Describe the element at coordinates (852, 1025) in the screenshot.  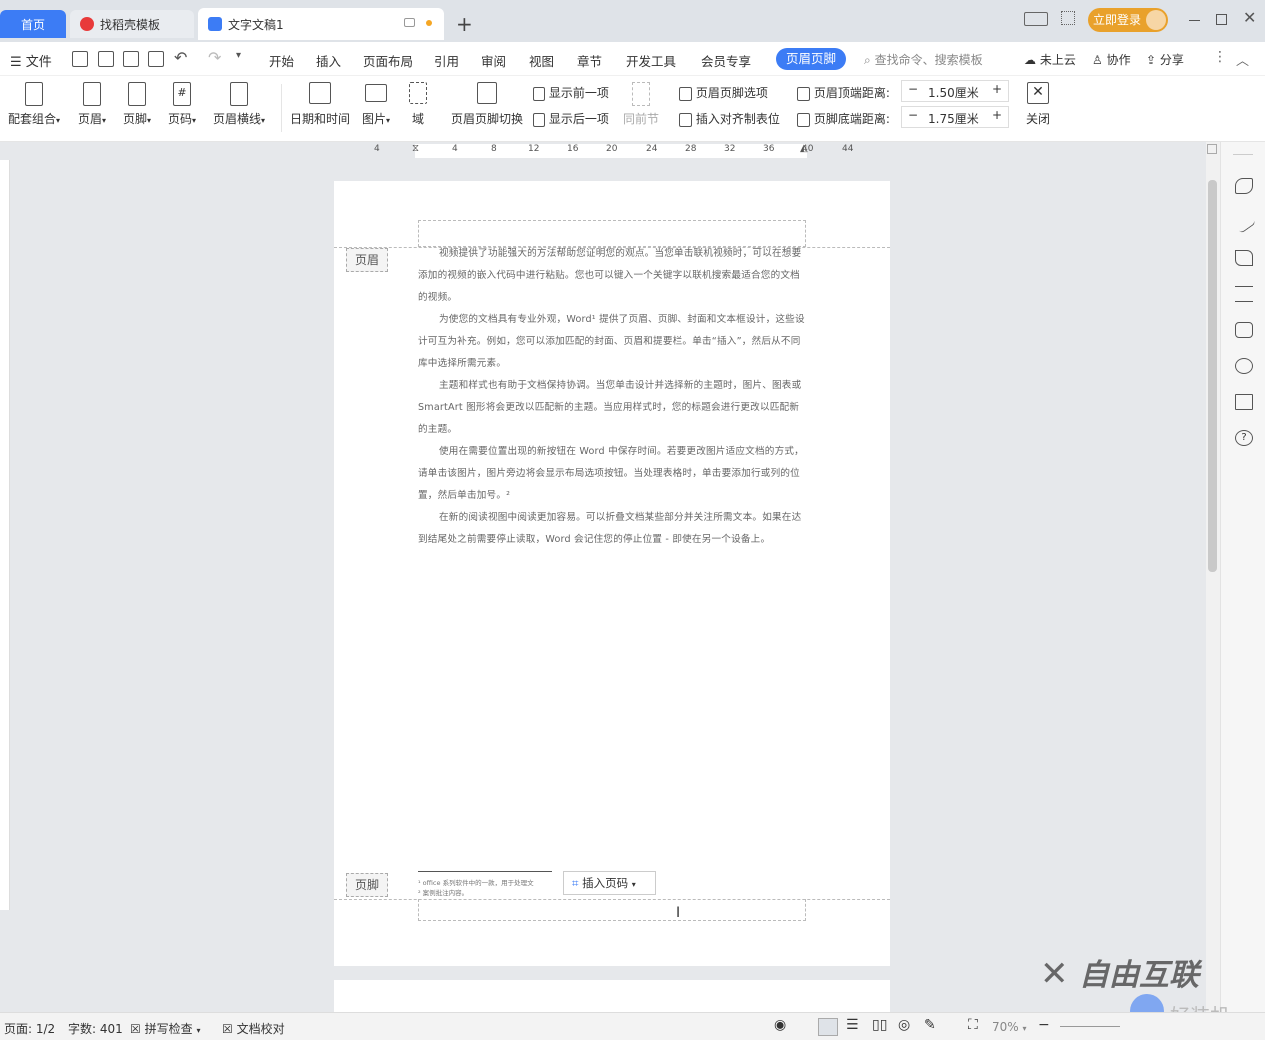
I see `outline-view-icon: ☰` at that location.